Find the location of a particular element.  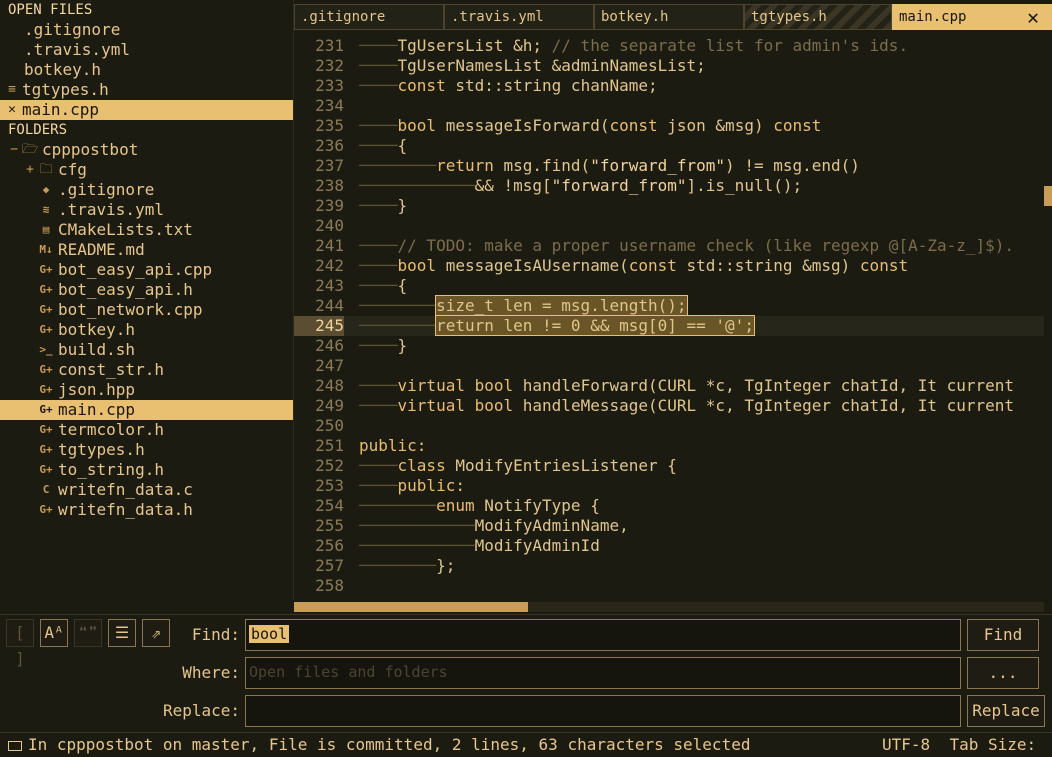

encoding-indicator: UTF-8 is located at coordinates (906, 744).